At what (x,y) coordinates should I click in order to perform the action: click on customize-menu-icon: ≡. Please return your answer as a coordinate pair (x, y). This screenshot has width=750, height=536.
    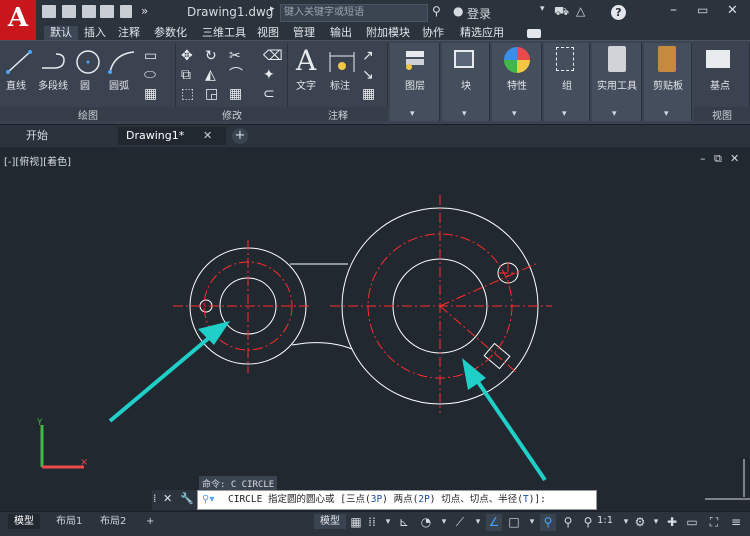
    Looking at the image, I should click on (736, 522).